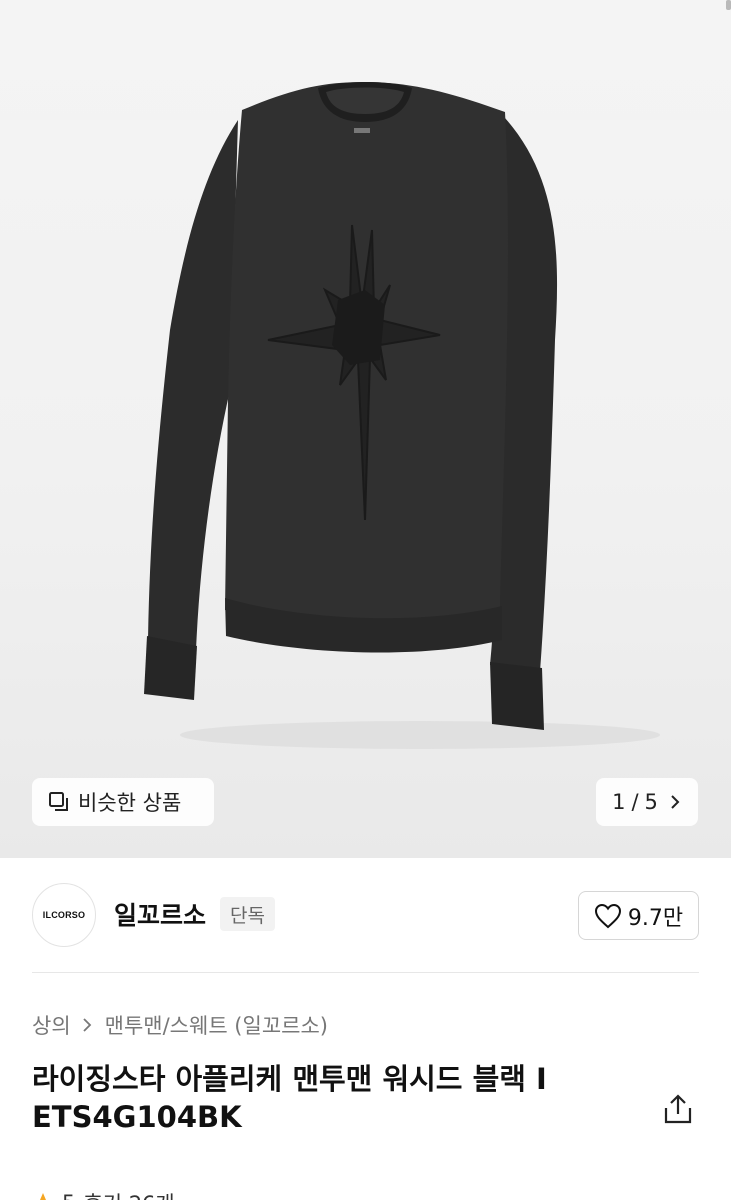 This screenshot has width=731, height=1200. I want to click on image-counter-current: 1, so click(619, 802).